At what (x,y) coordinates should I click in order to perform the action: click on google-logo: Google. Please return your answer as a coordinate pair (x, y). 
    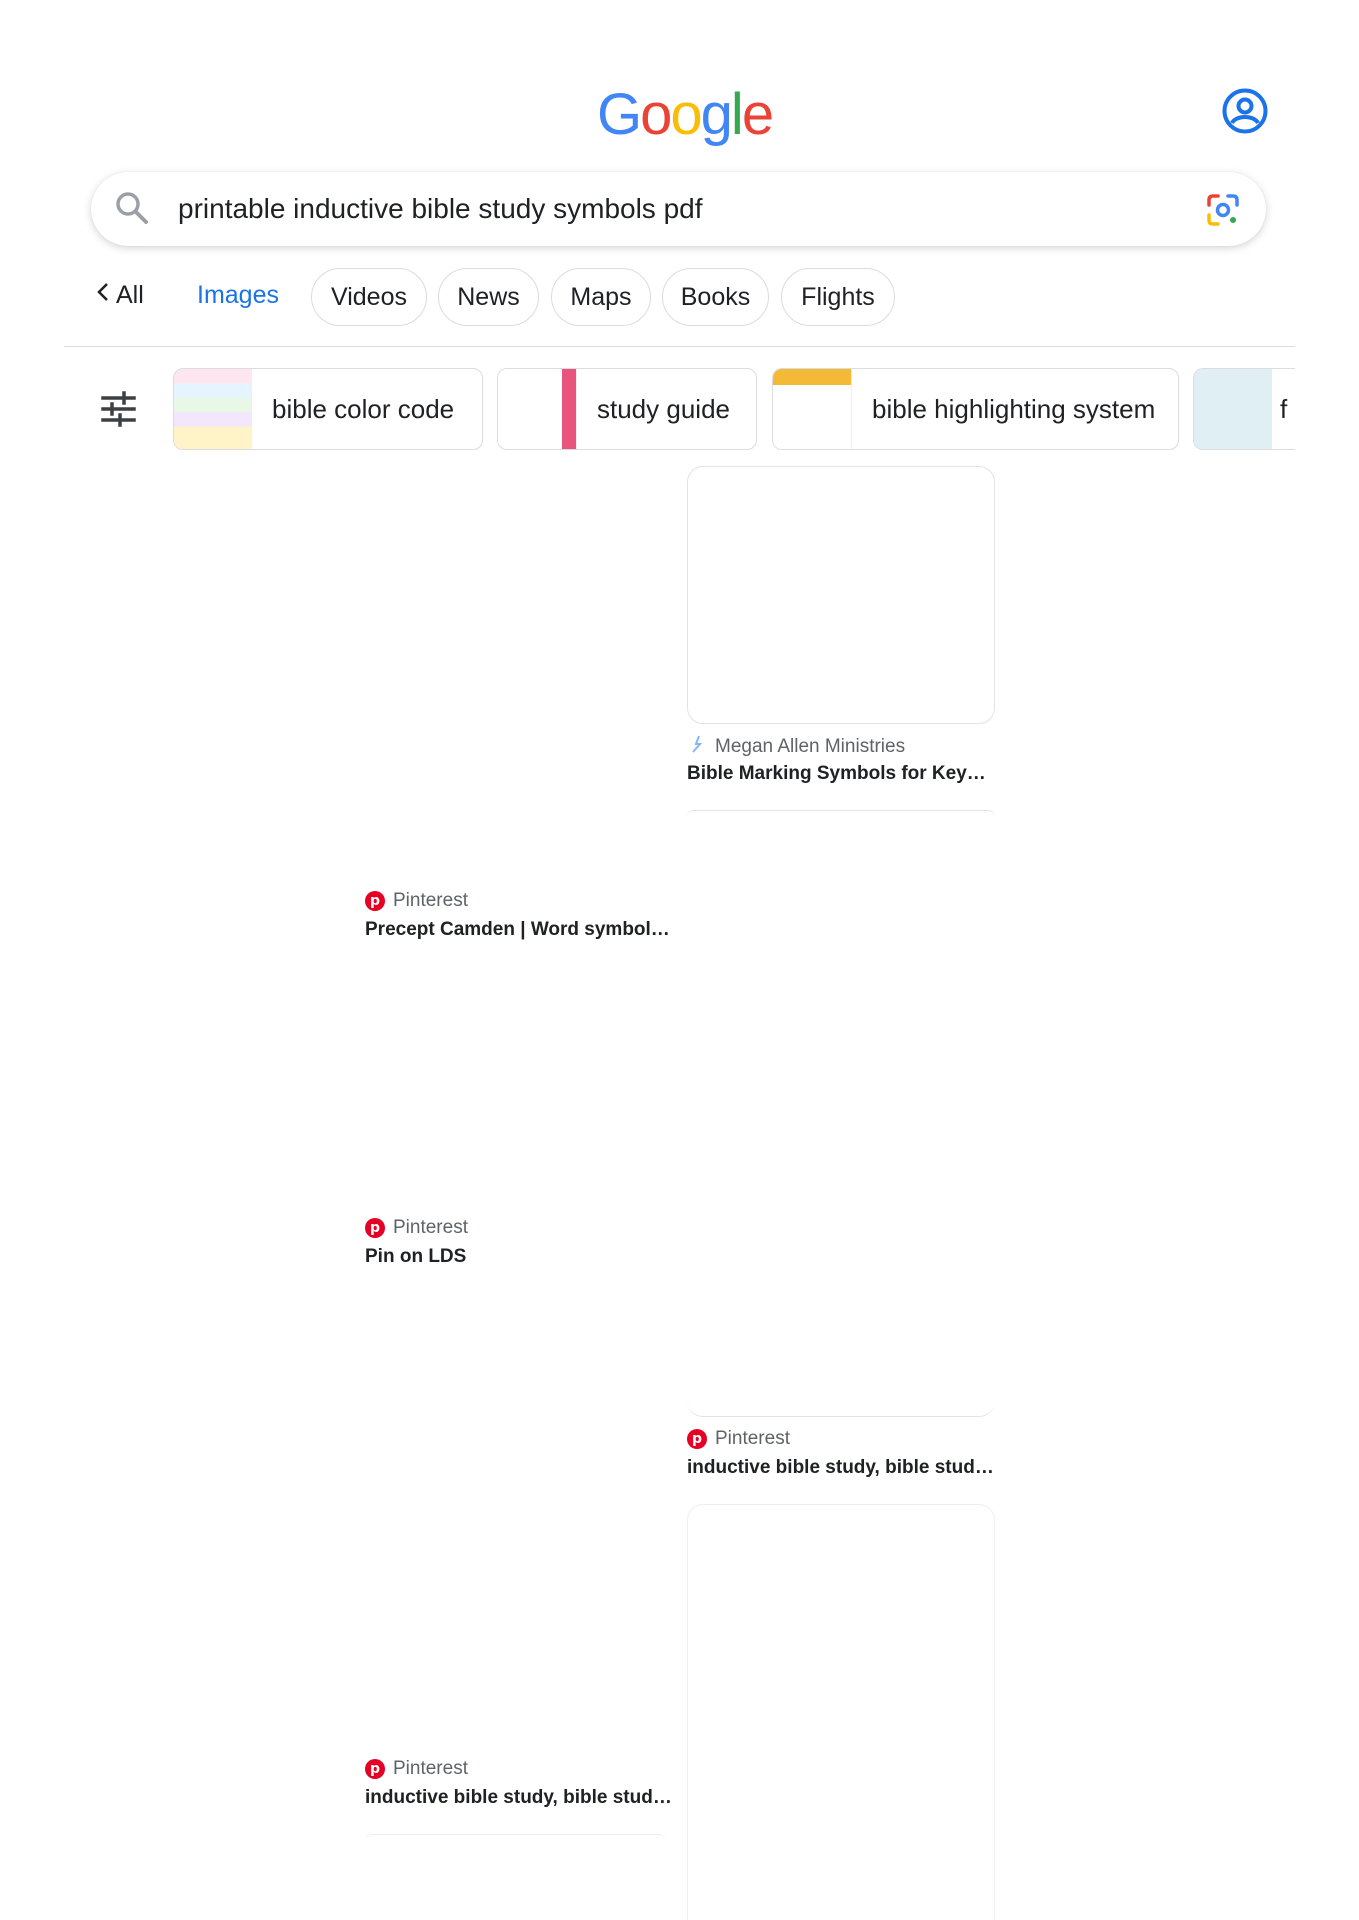
    Looking at the image, I should click on (685, 114).